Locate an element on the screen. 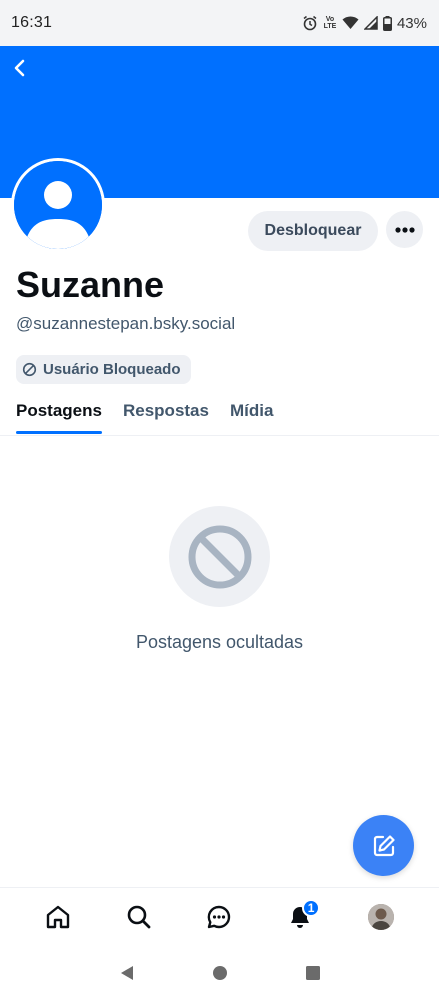 The width and height of the screenshot is (439, 1000). search-icon is located at coordinates (139, 916).